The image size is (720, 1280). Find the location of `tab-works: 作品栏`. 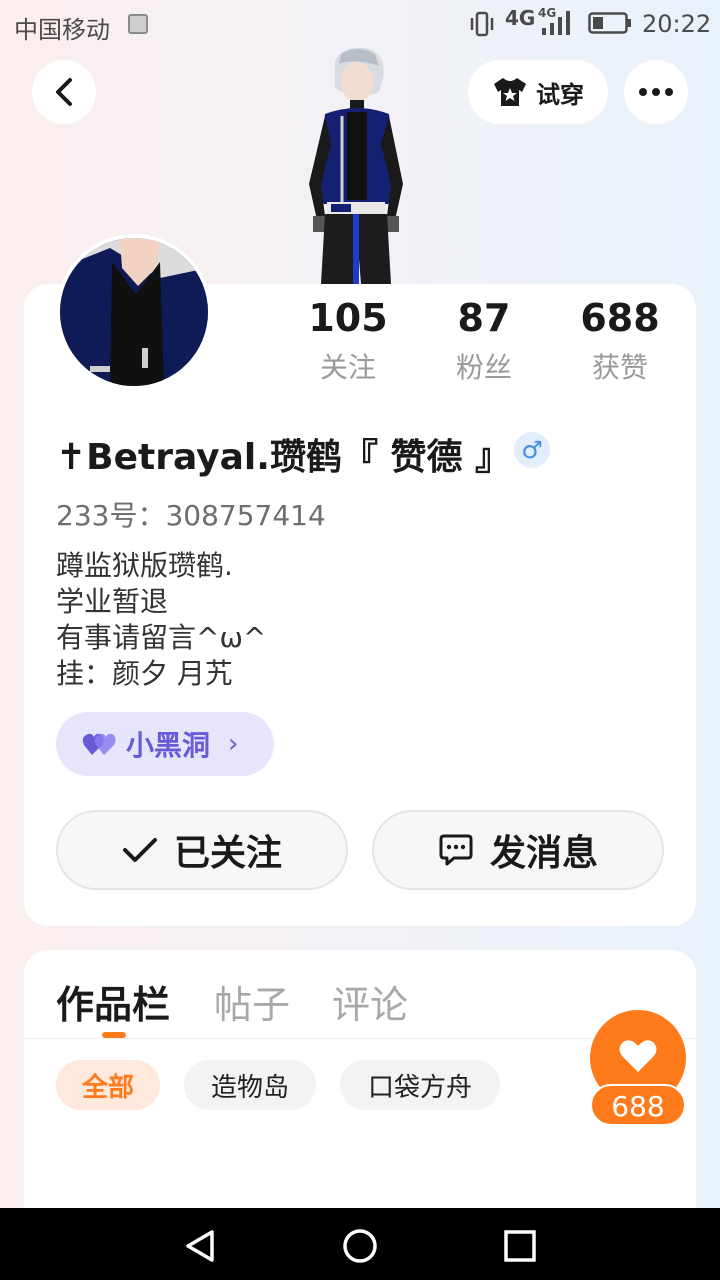

tab-works: 作品栏 is located at coordinates (113, 1001).